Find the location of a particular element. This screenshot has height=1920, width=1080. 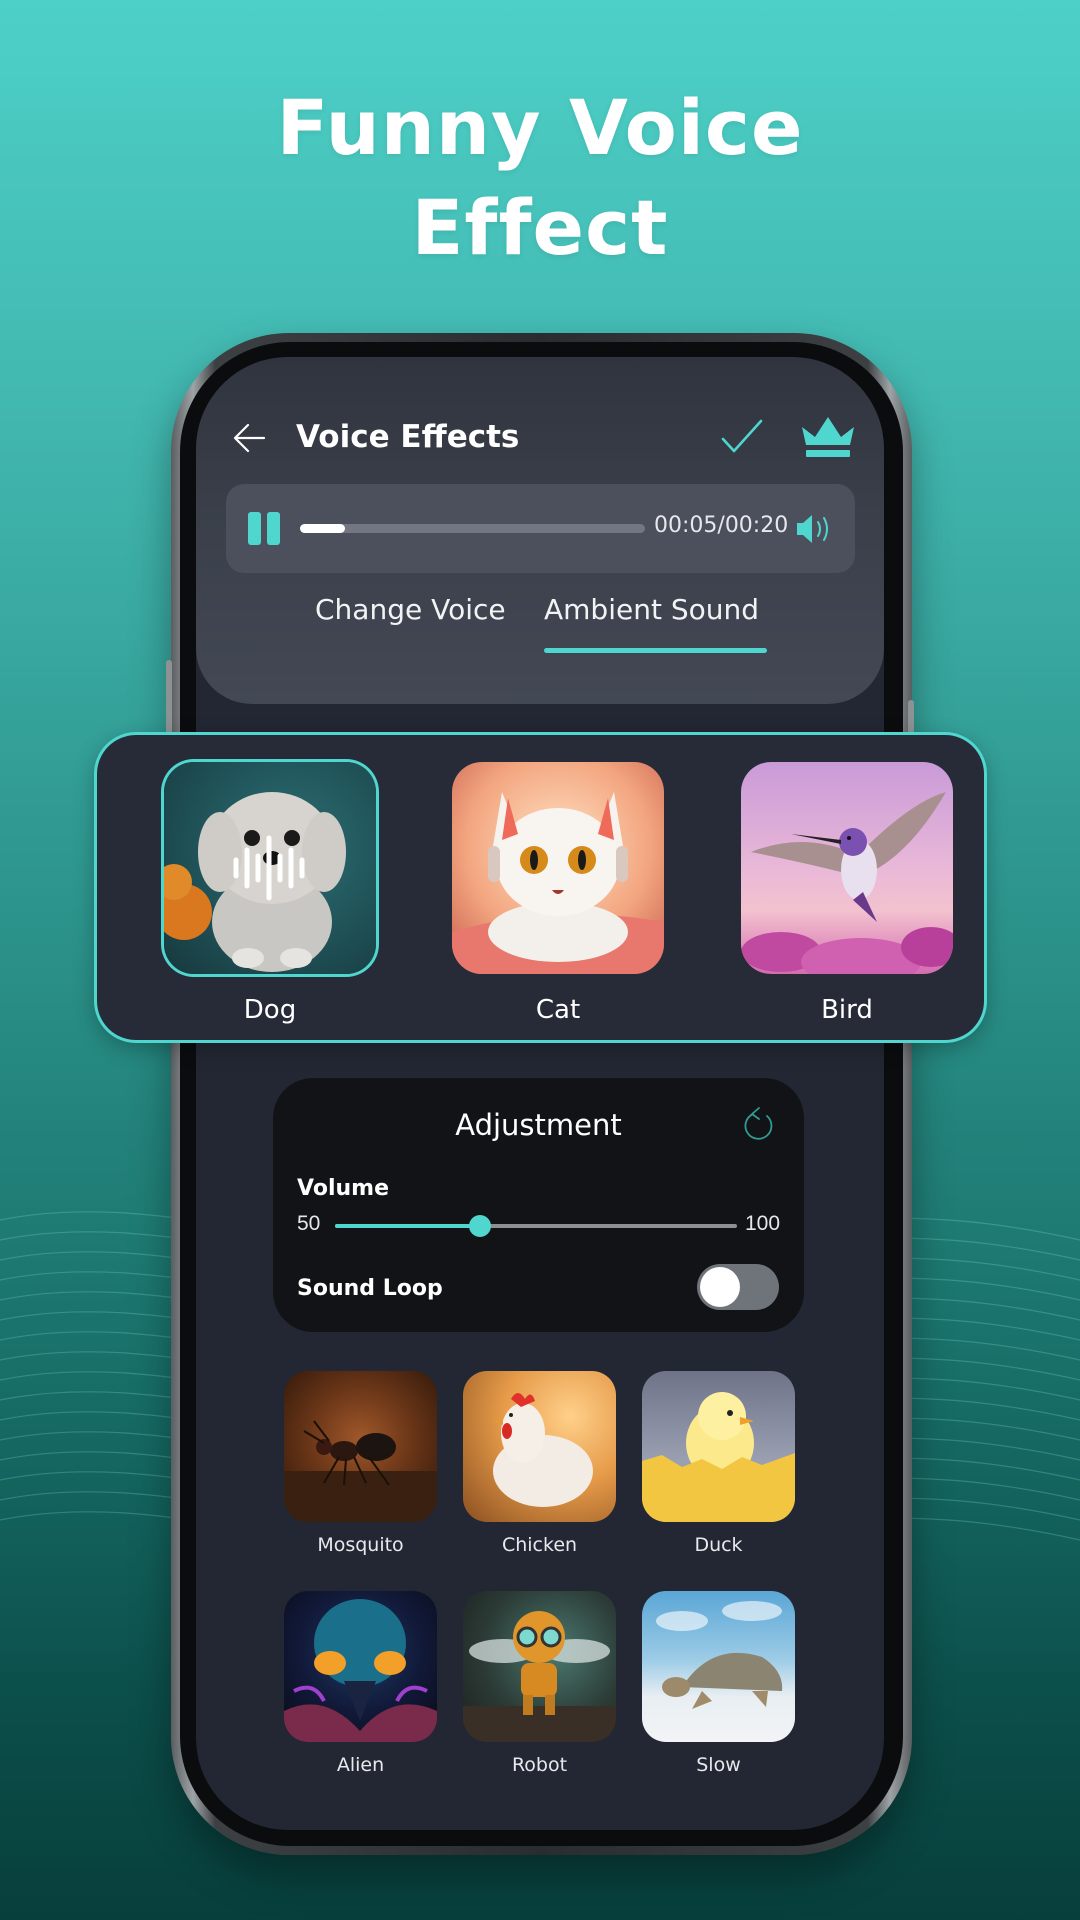

reset-icon is located at coordinates (758, 1123).